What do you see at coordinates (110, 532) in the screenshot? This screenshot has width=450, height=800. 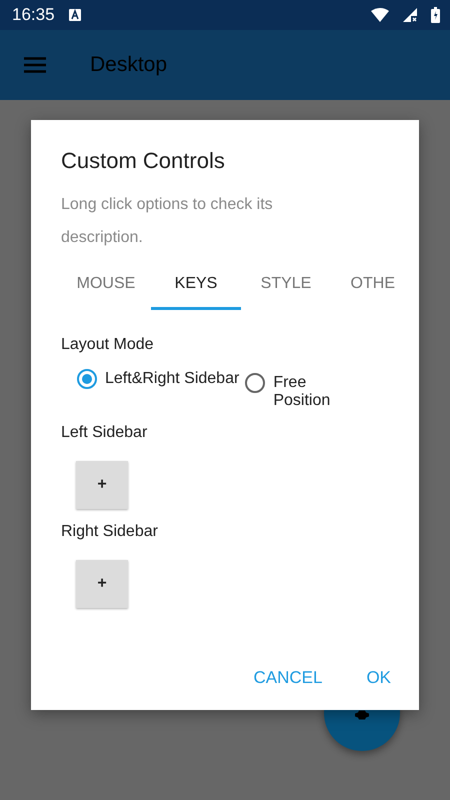 I see `section-label: Right Sidebar` at bounding box center [110, 532].